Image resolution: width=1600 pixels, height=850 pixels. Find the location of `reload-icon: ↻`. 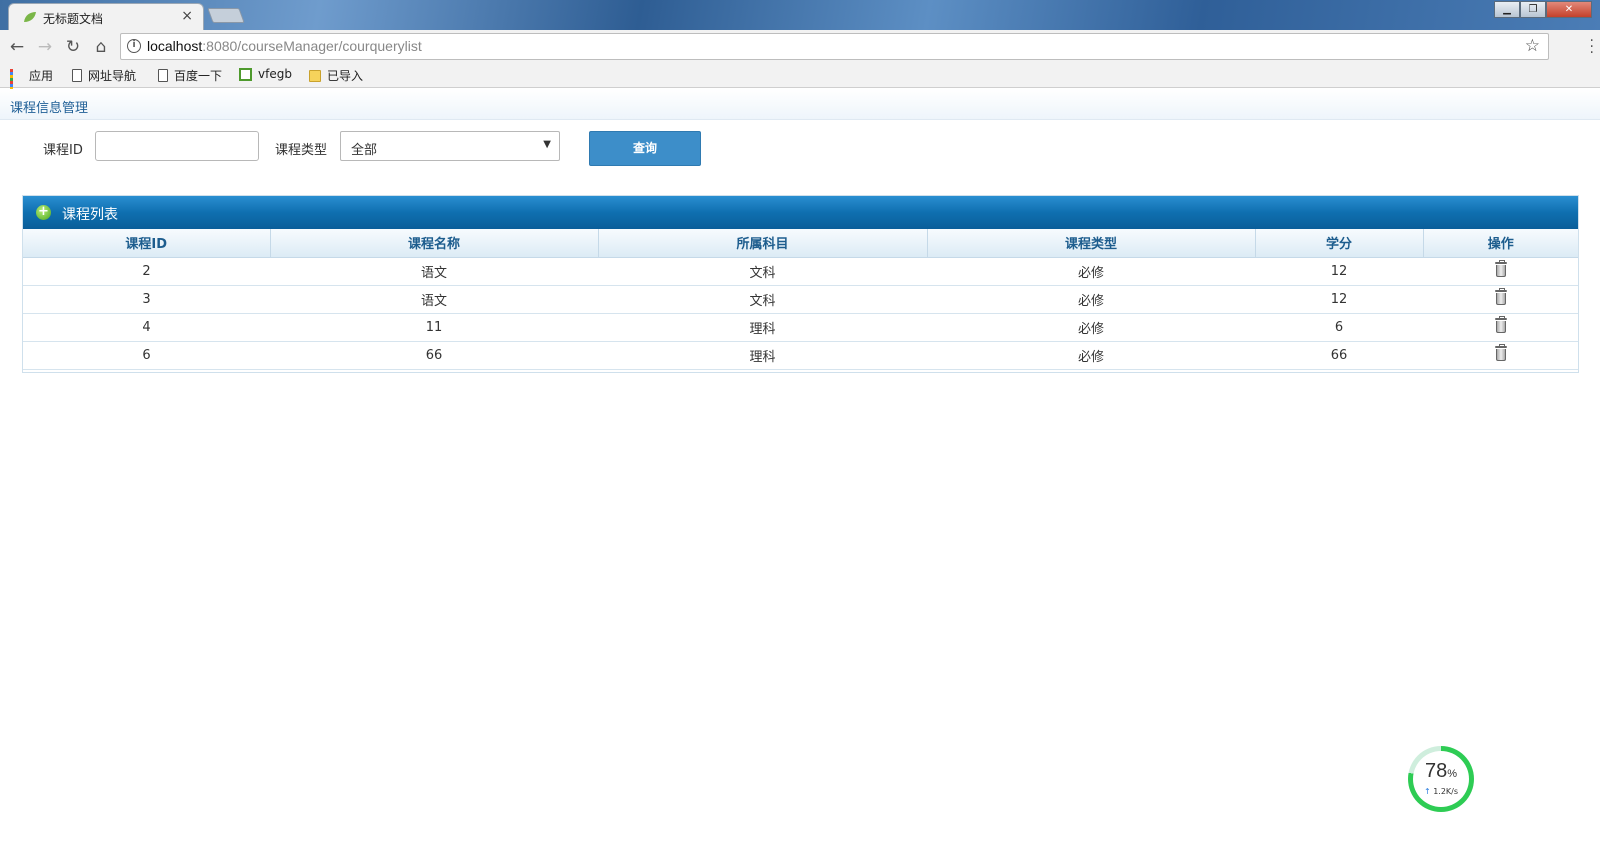

reload-icon: ↻ is located at coordinates (73, 47).